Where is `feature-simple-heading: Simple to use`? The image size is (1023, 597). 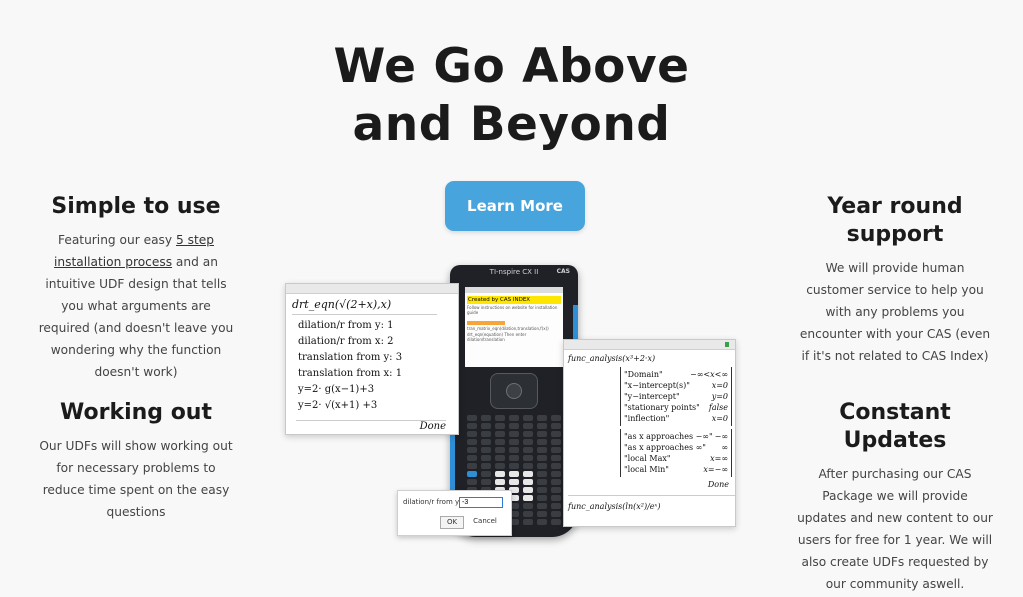
feature-simple-heading: Simple to use is located at coordinates (136, 206).